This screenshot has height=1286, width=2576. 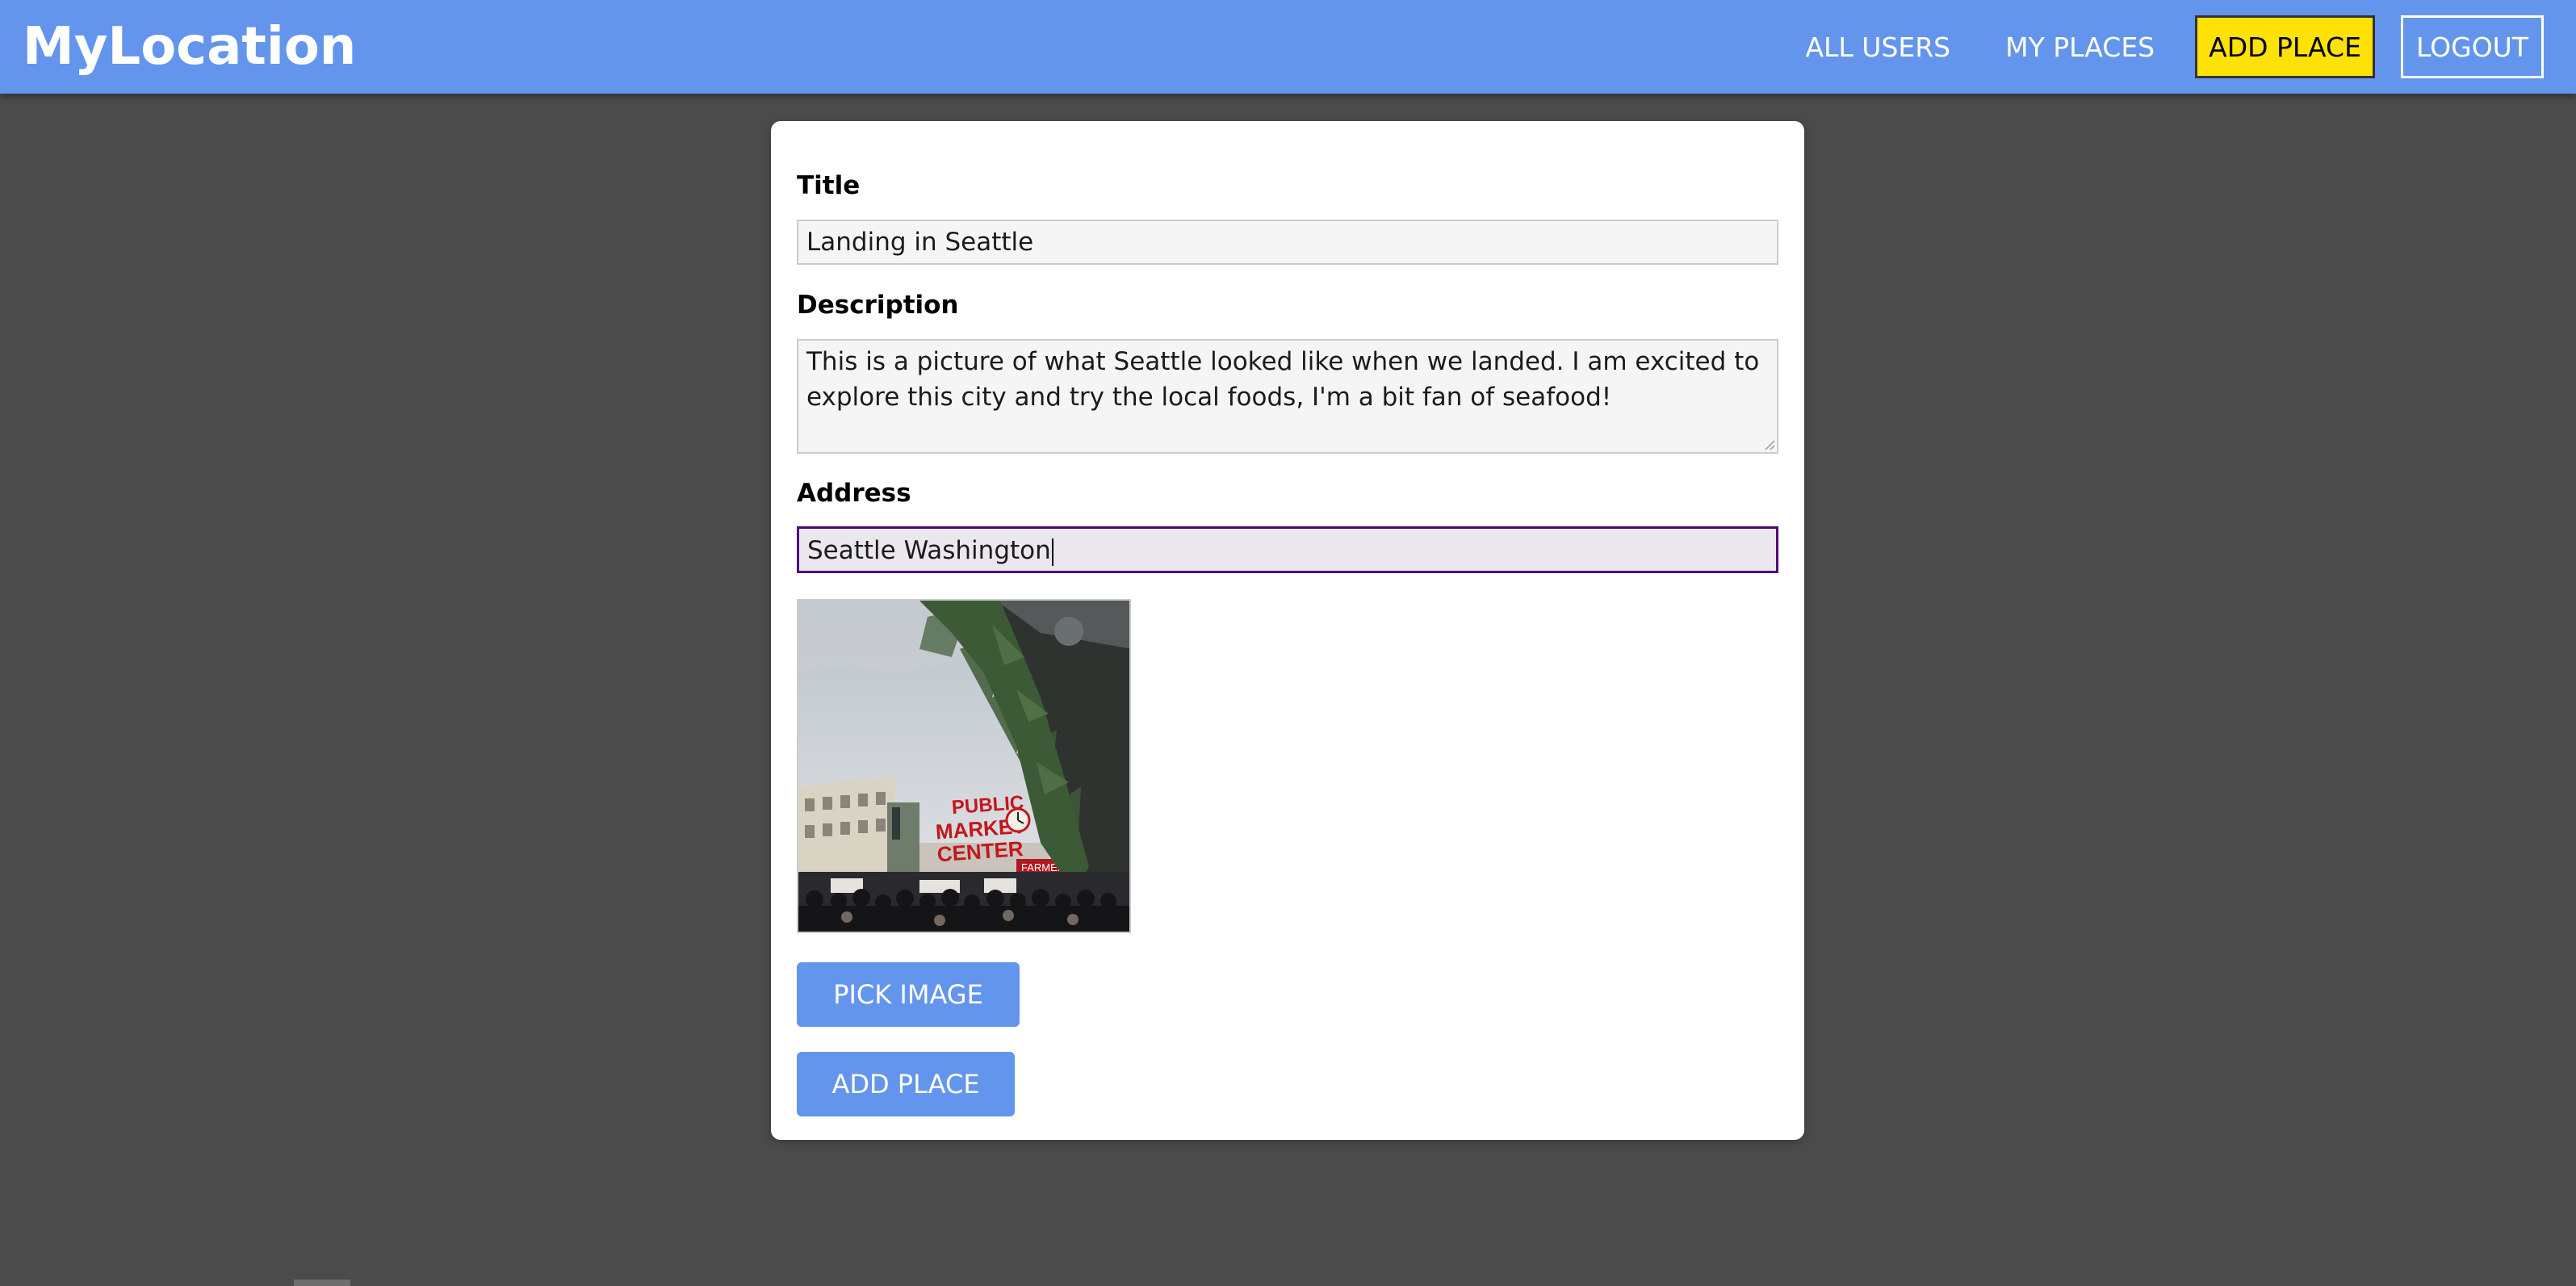 I want to click on title-input-value: Landing in Seattle, so click(x=920, y=243).